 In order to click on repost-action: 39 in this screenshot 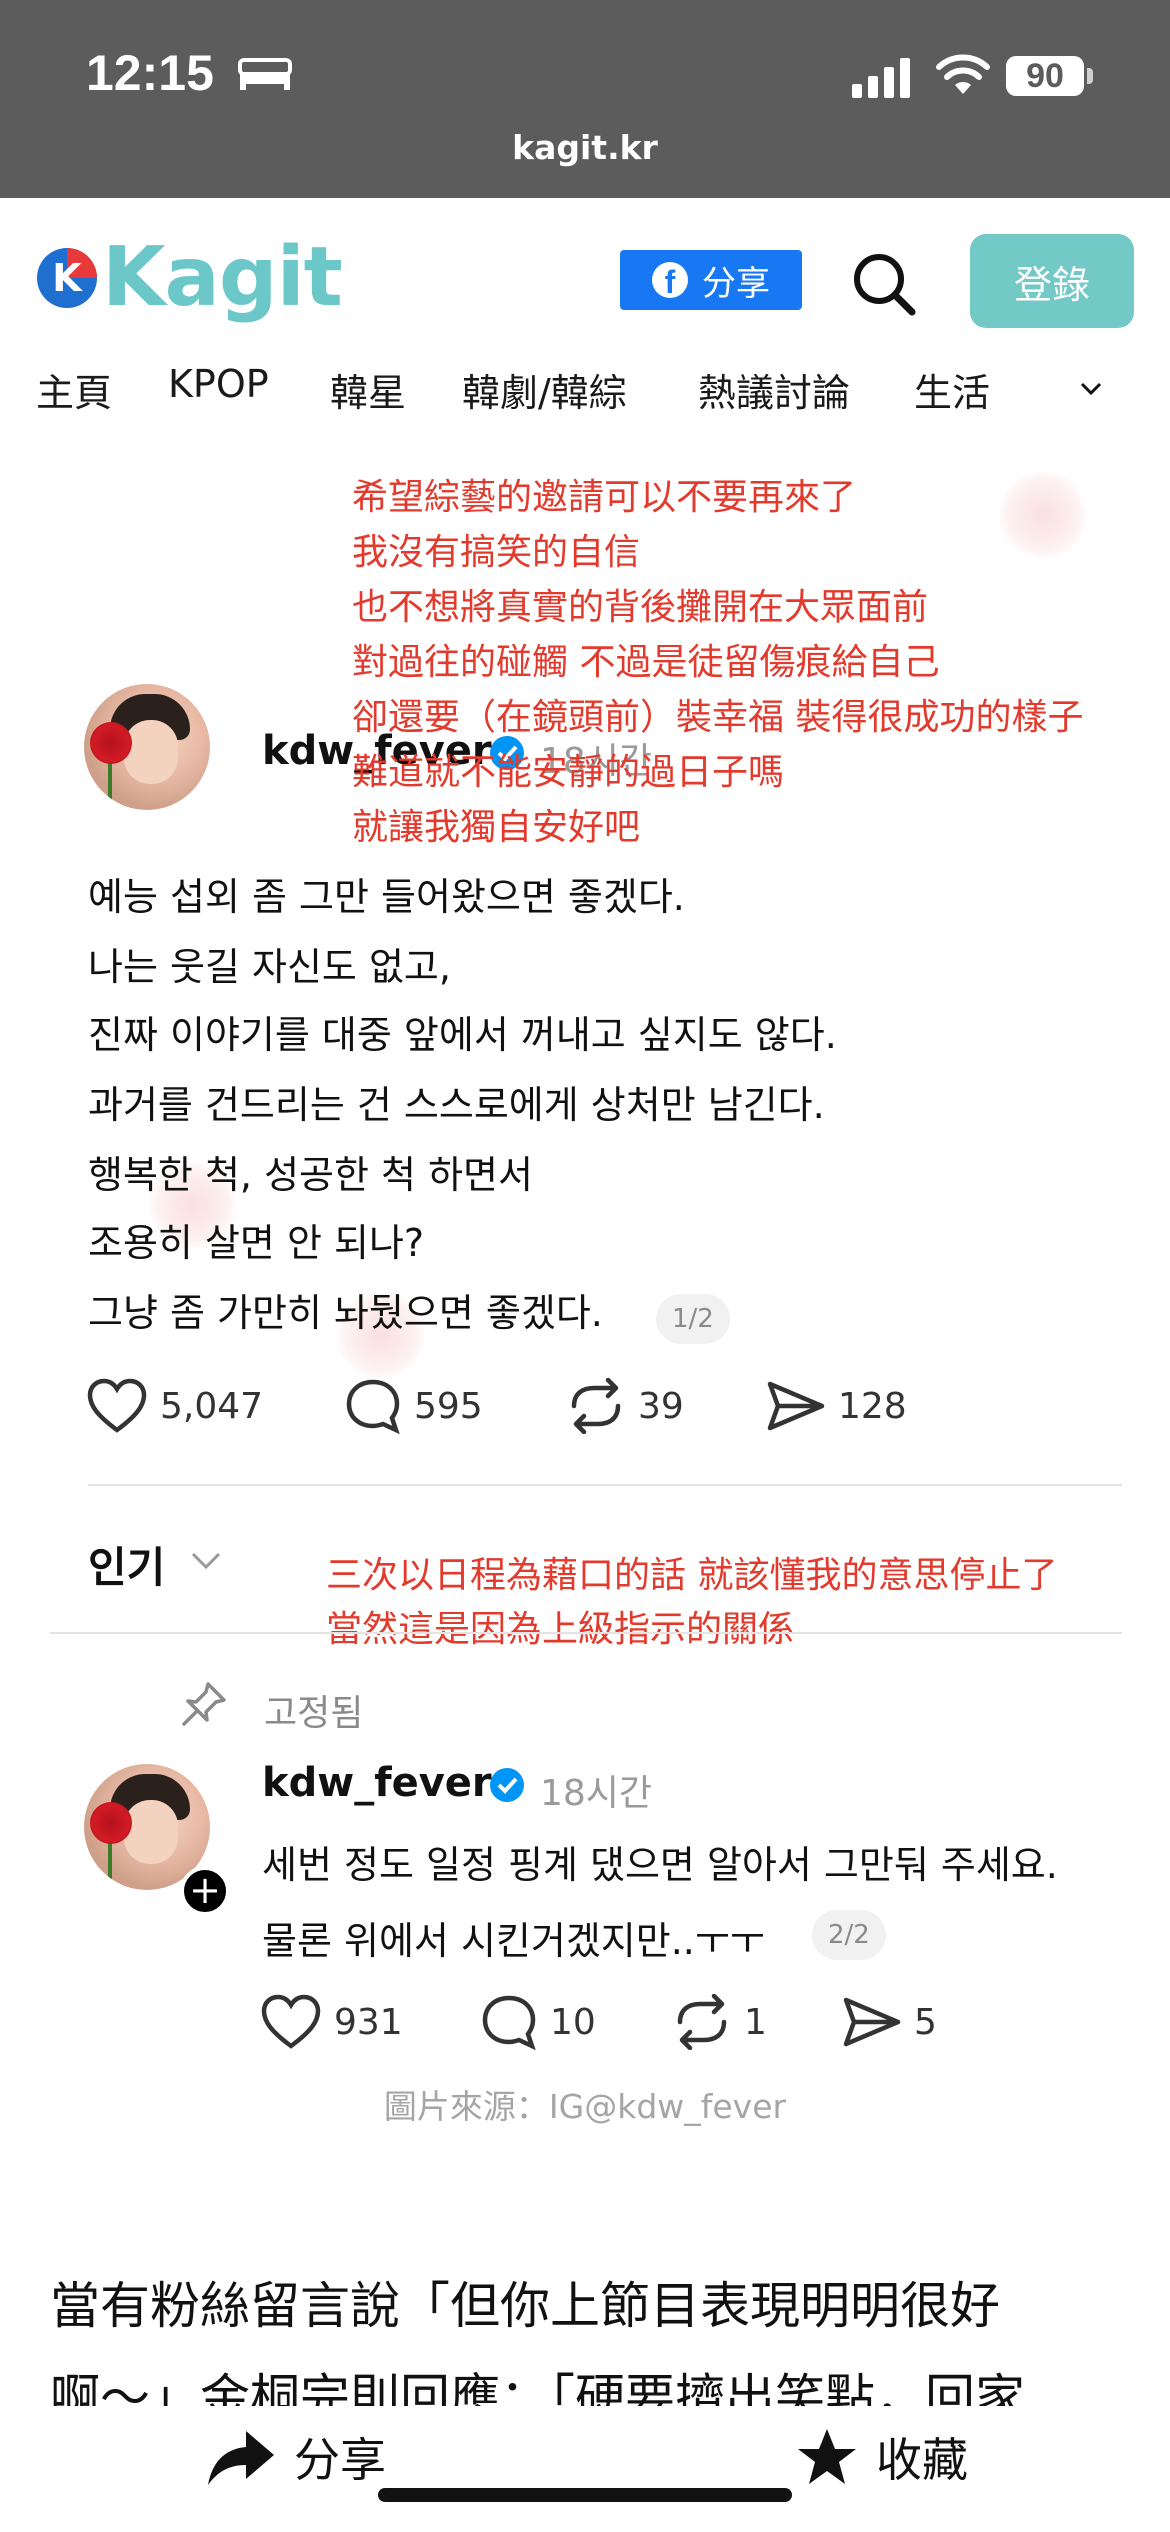, I will do `click(625, 1406)`.